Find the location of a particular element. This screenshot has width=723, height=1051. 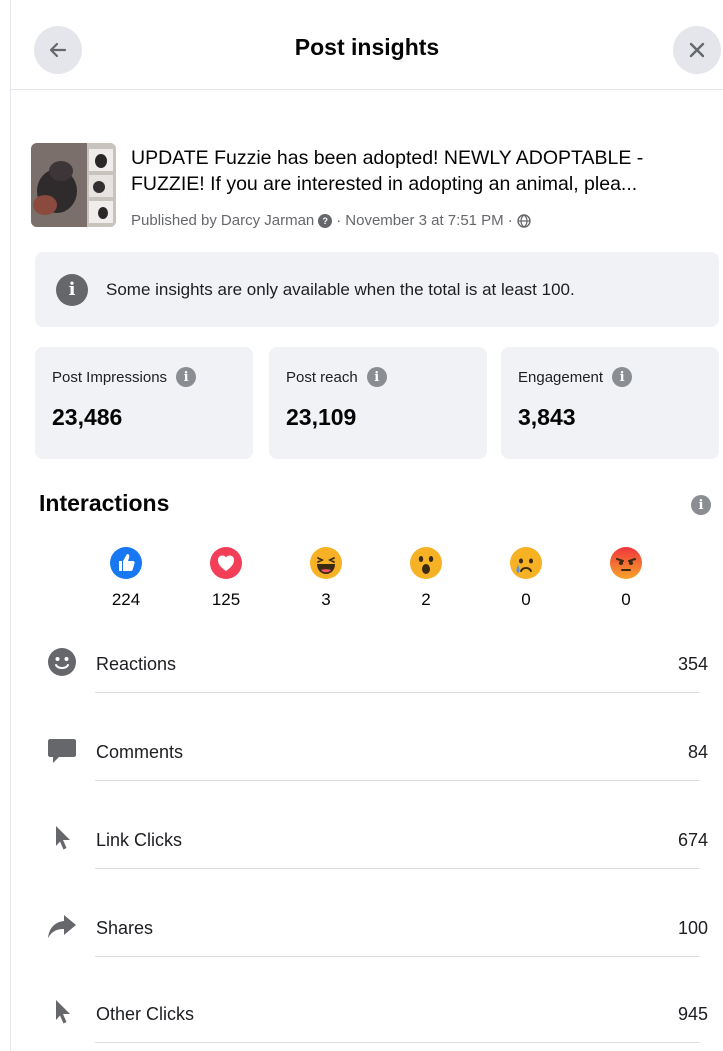

metric-label: Shares is located at coordinates (125, 928).